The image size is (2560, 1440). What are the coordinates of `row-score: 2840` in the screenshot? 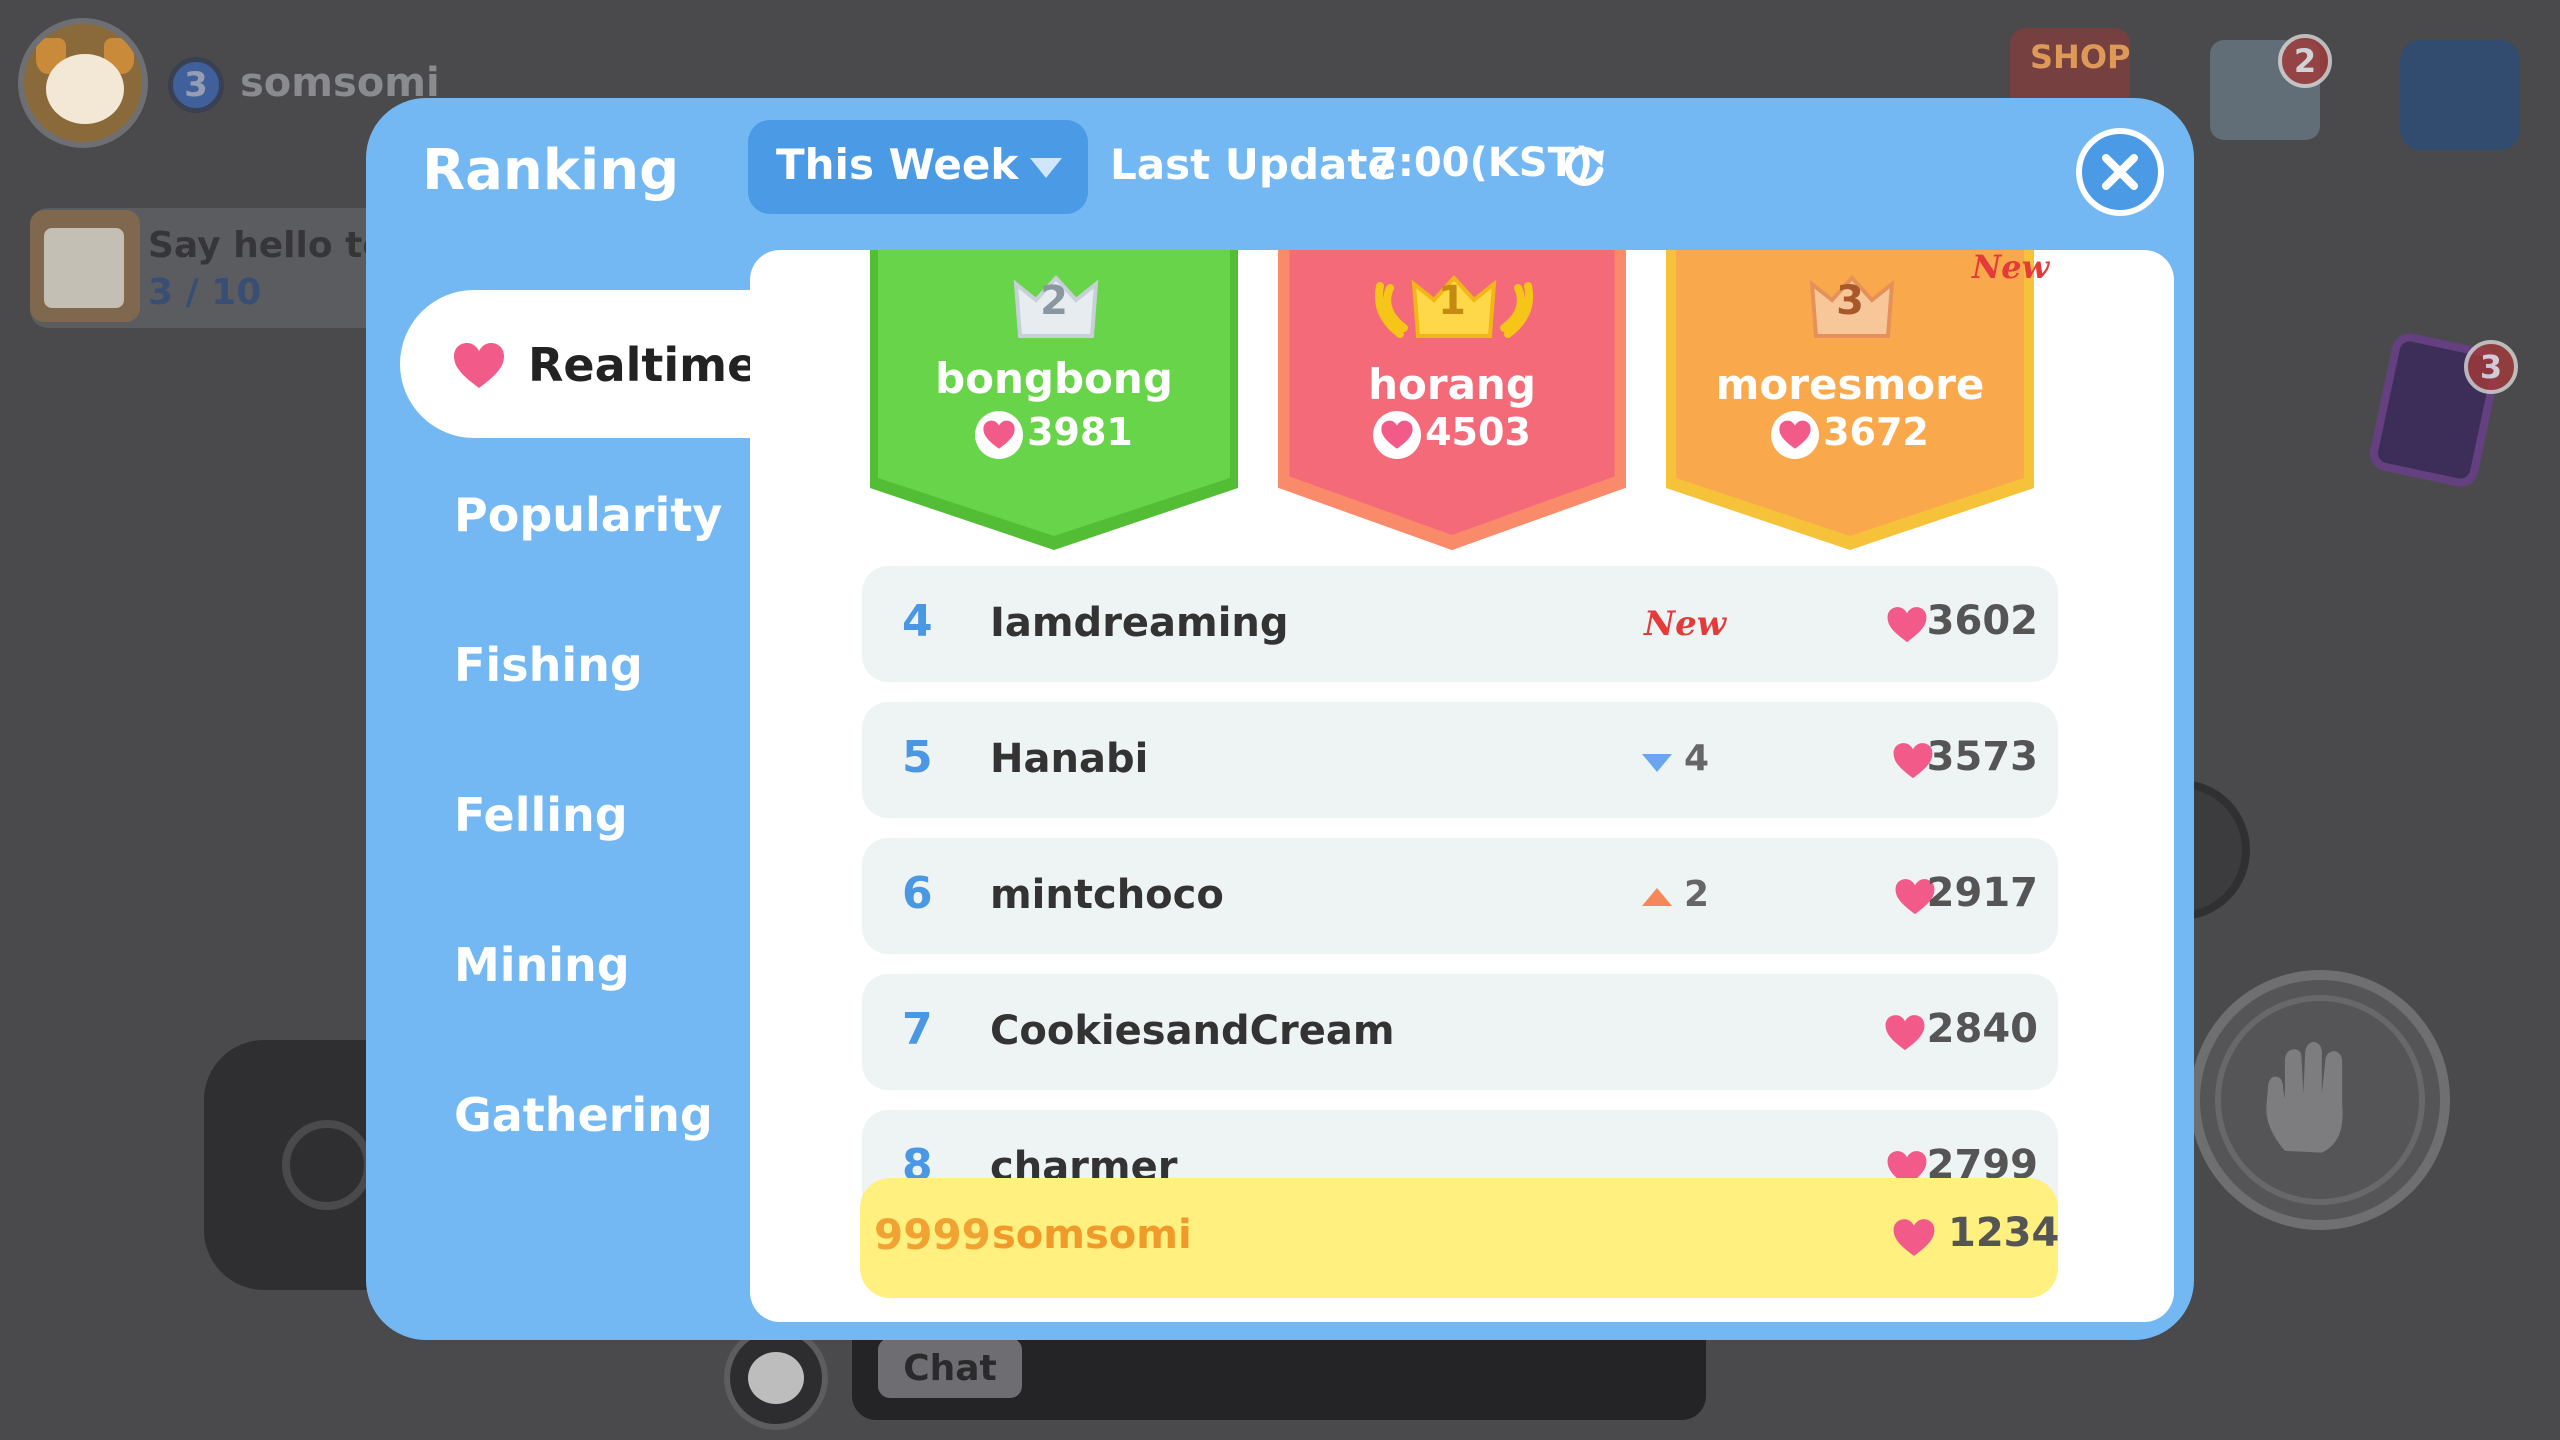 It's located at (1982, 1029).